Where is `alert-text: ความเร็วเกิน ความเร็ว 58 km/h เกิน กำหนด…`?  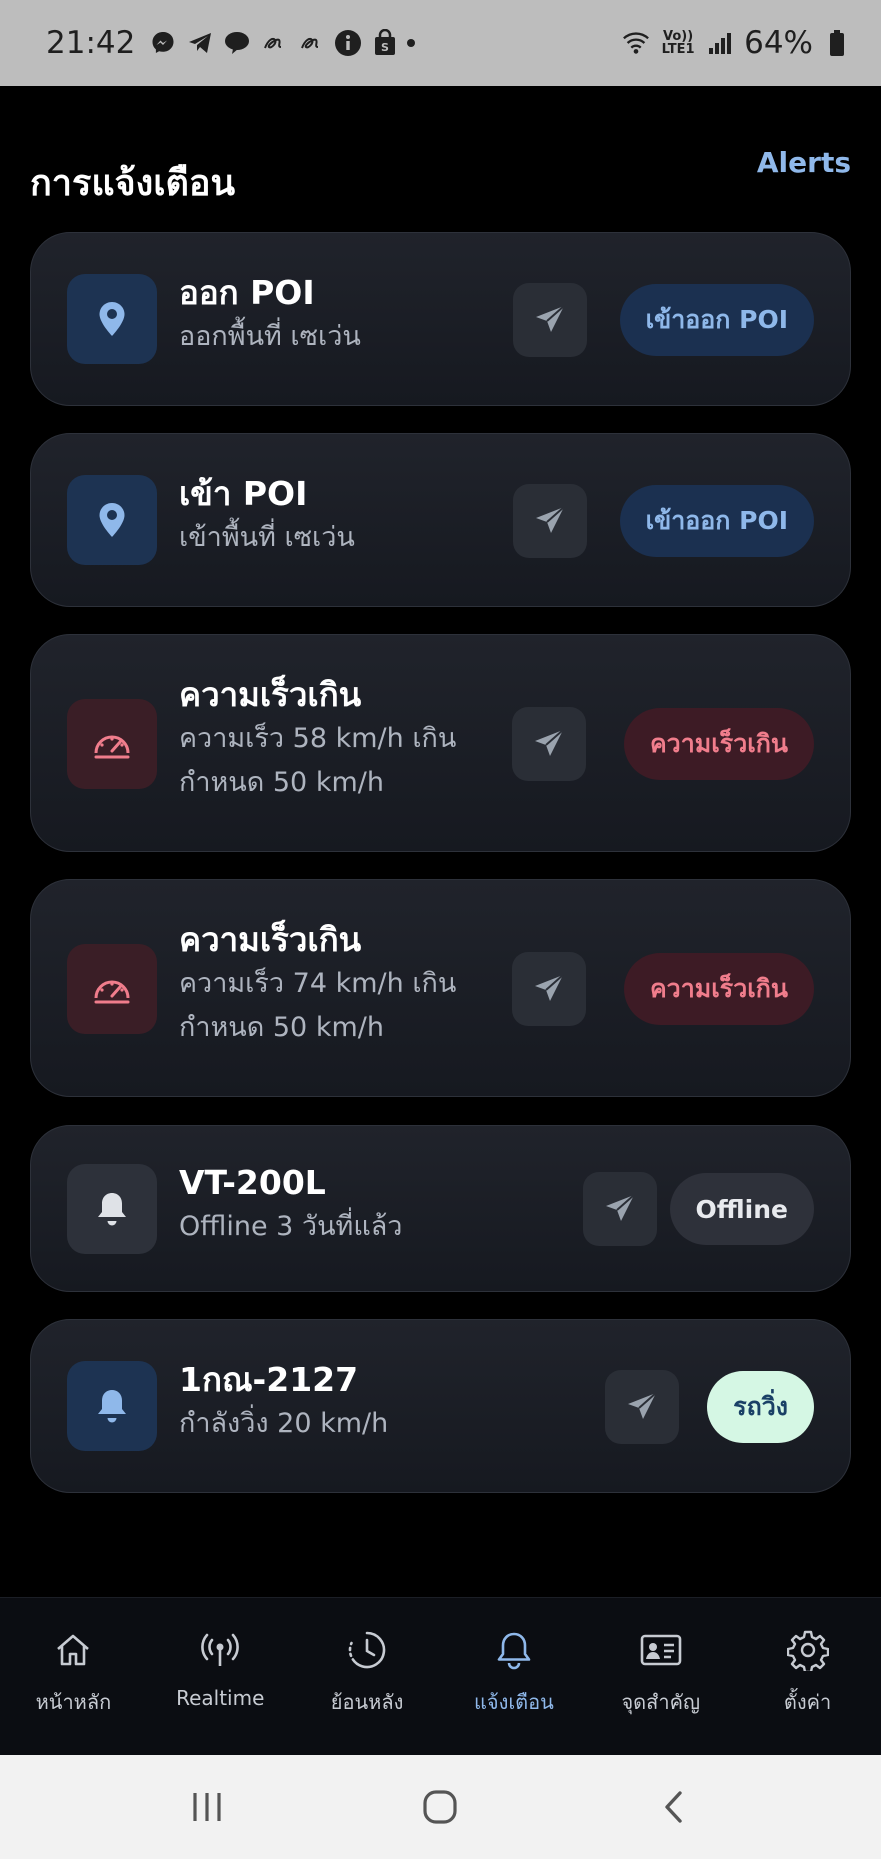
alert-text: ความเร็วเกิน ความเร็ว 58 km/h เกิน กำหนด… is located at coordinates (317, 739).